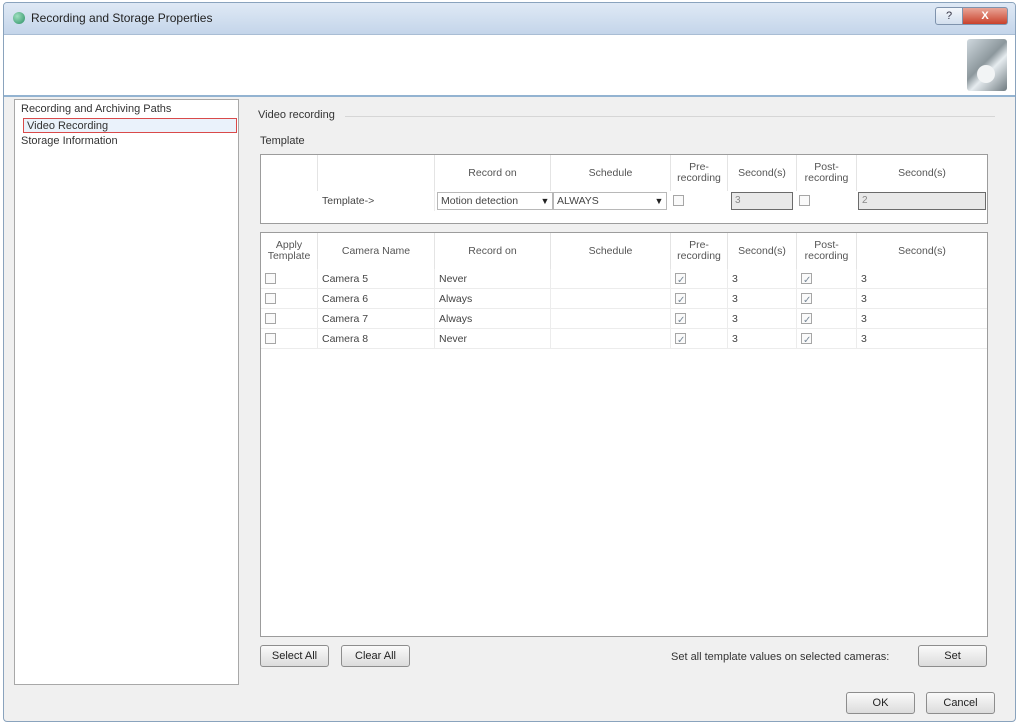  Describe the element at coordinates (480, 201) in the screenshot. I see `template-record-on-value: Motion detection` at that location.